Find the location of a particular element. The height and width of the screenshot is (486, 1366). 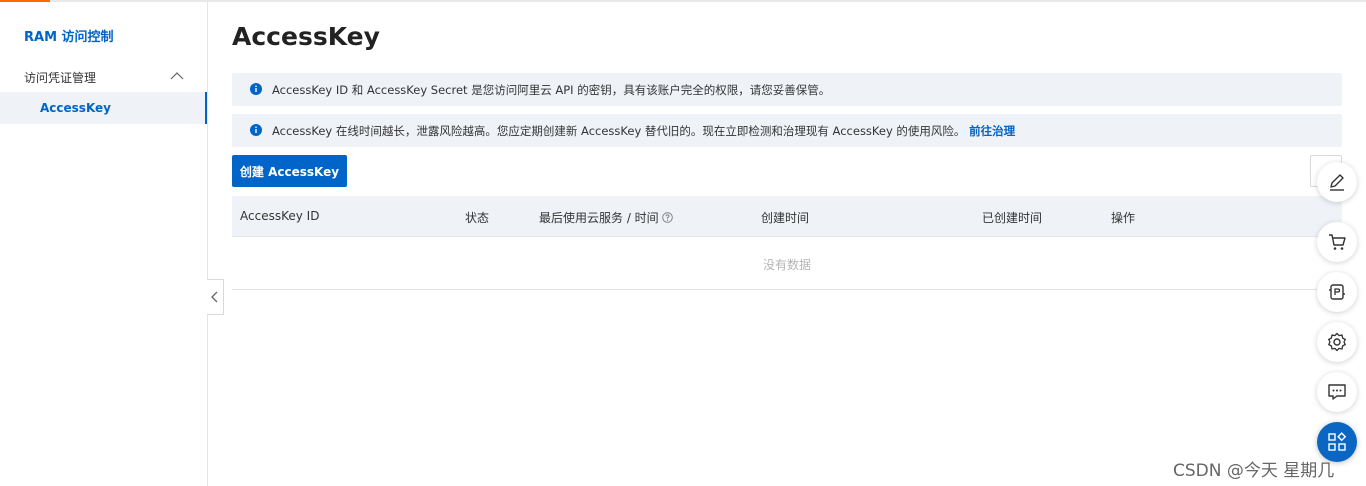

column-header-last-used-wrapper: 最后使用云服务 / 时间 is located at coordinates (606, 217).